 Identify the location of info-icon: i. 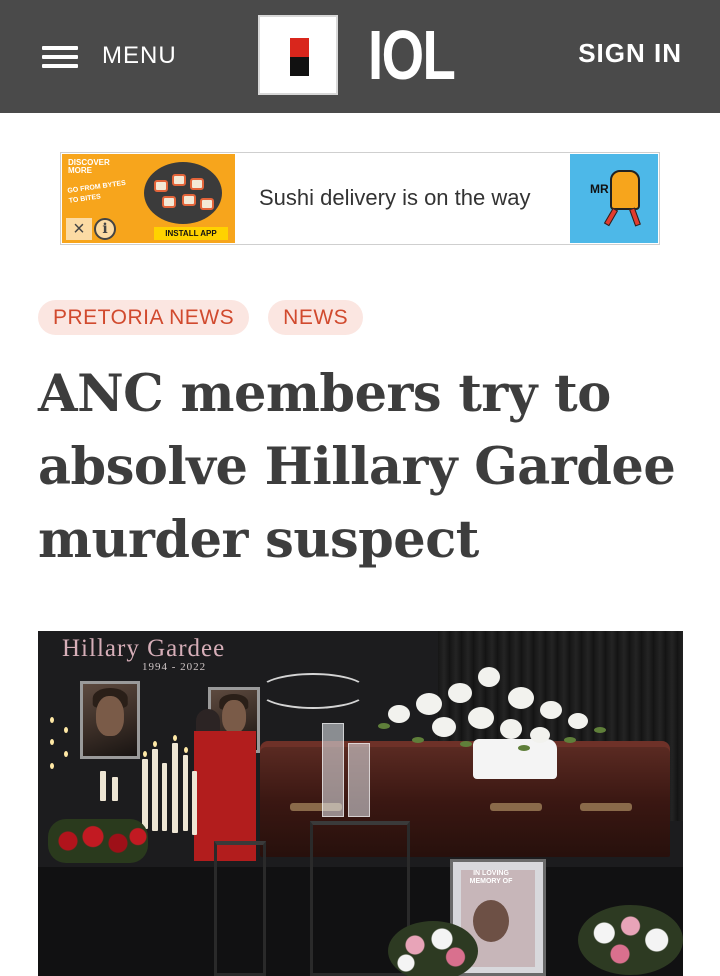
(105, 229).